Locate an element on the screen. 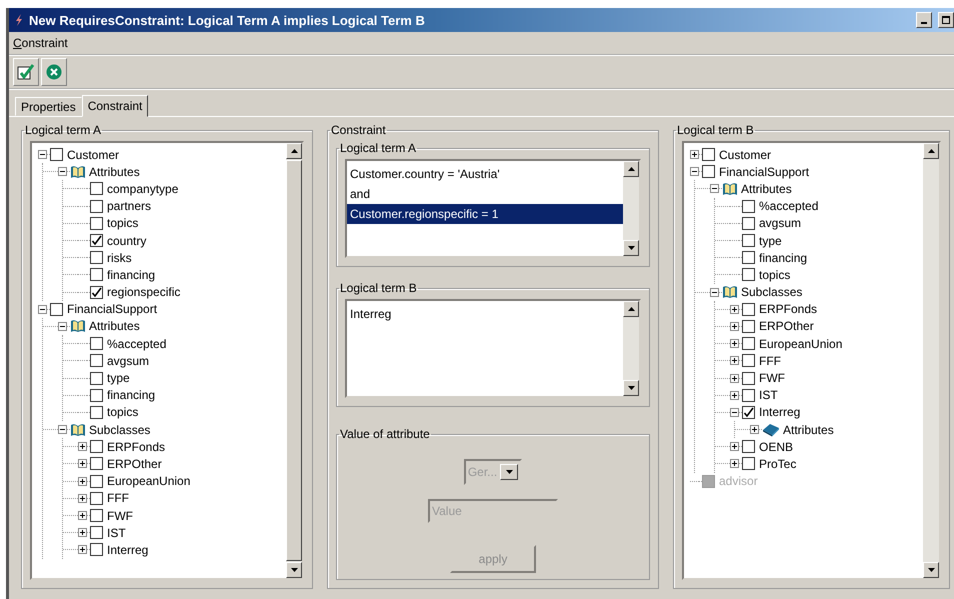 Image resolution: width=954 pixels, height=599 pixels. tree-item-label: risks is located at coordinates (119, 257).